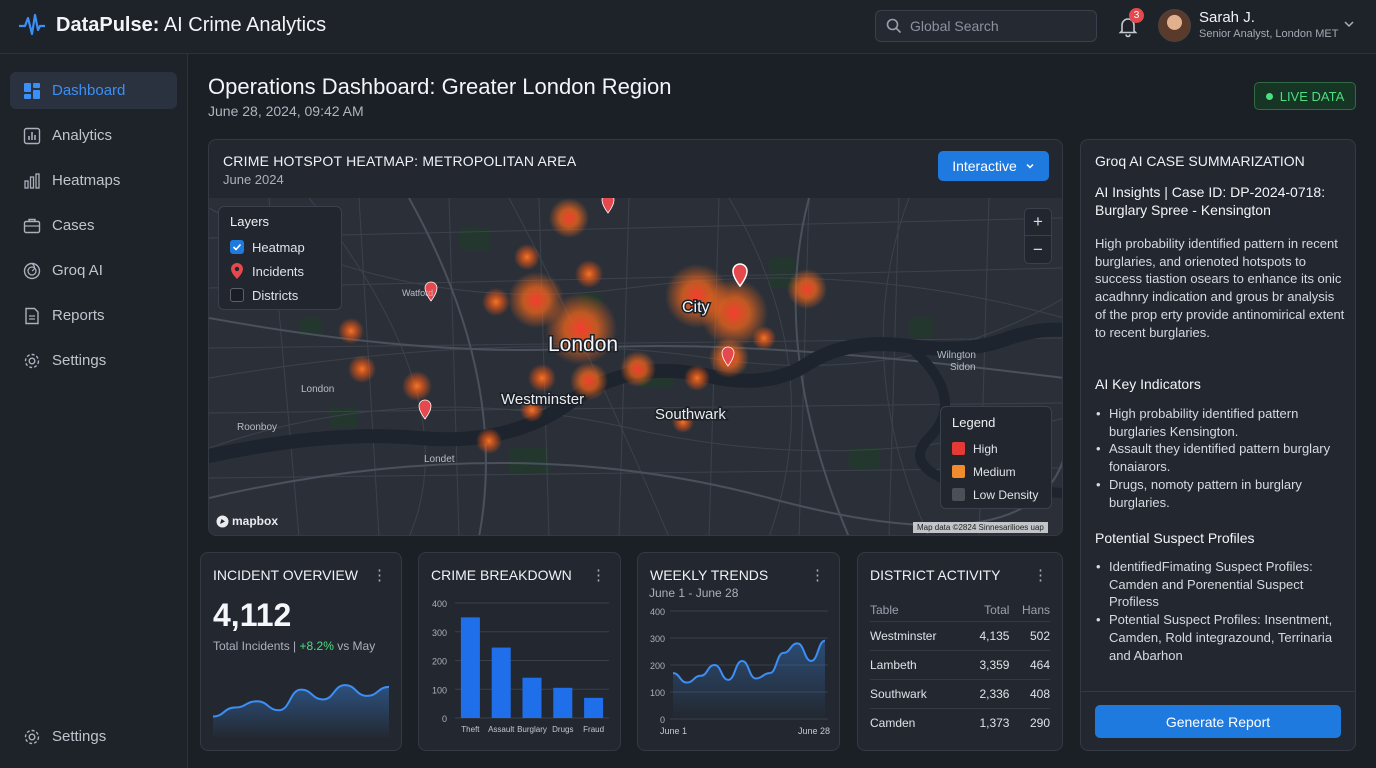 The image size is (1376, 768). Describe the element at coordinates (593, 729) in the screenshot. I see `x-tick-label: Fraud` at that location.